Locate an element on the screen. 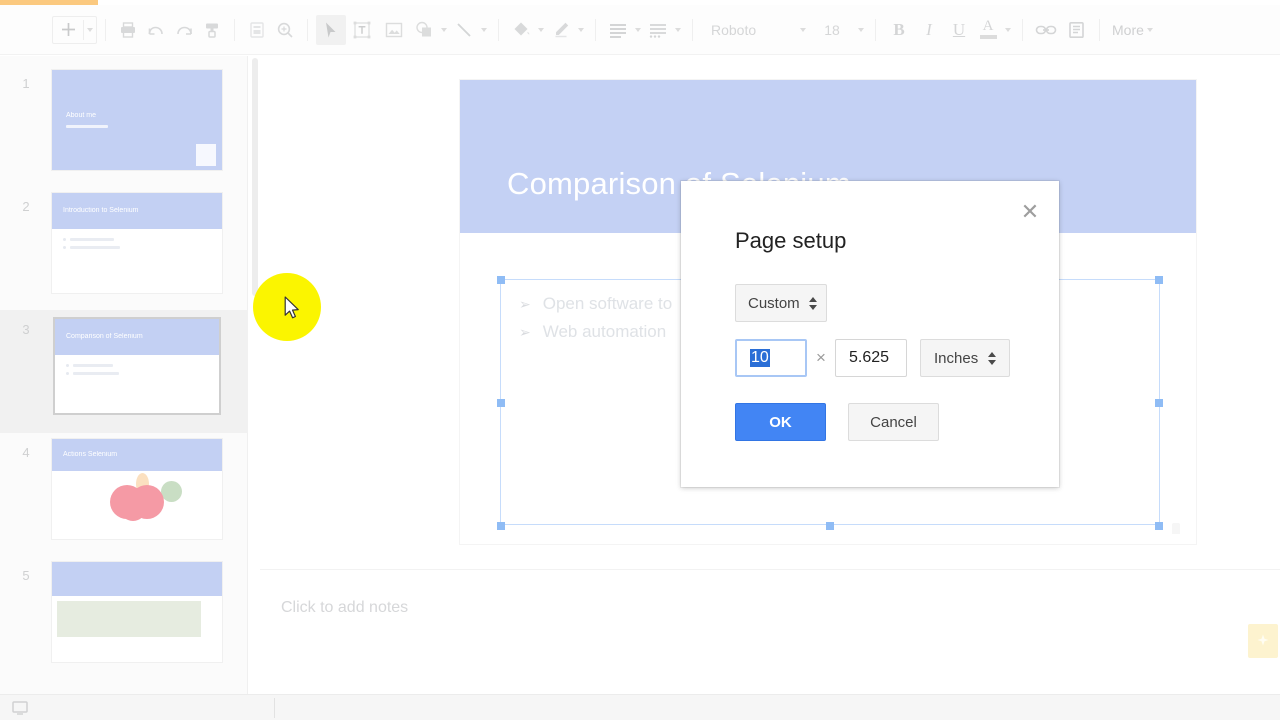 The width and height of the screenshot is (1280, 720). undo-button is located at coordinates (156, 30).